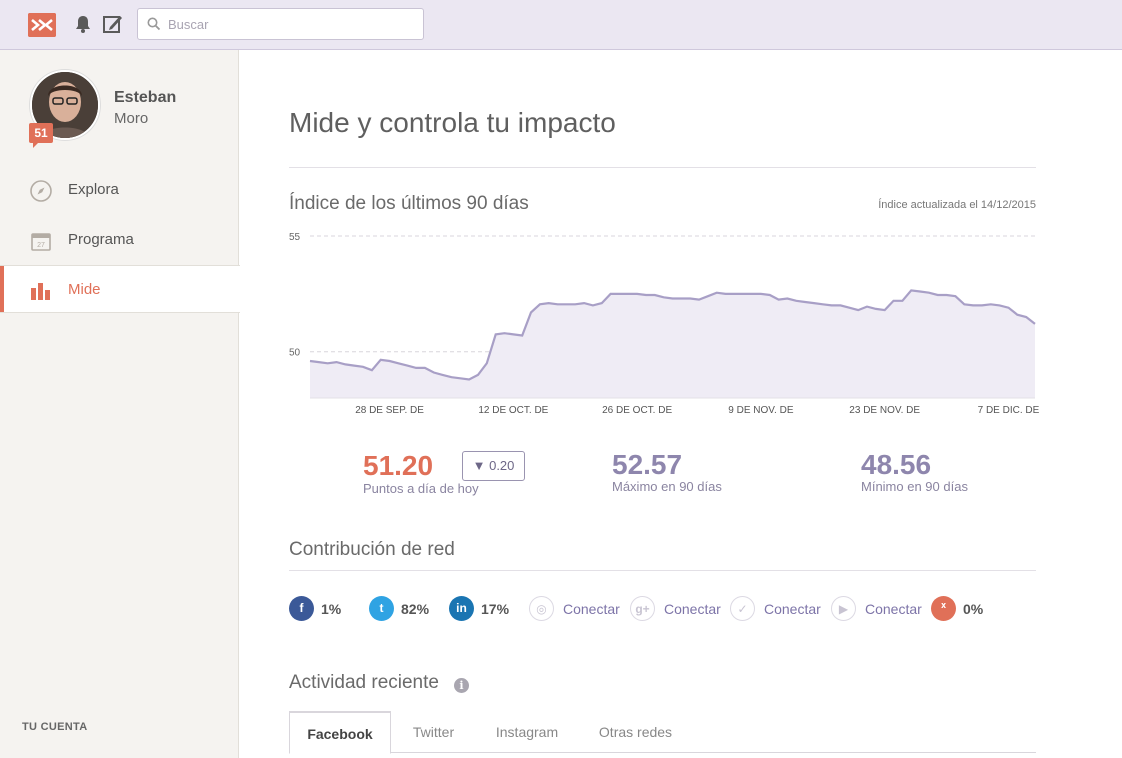  I want to click on x-tick-label: 7 DE DIC. DE, so click(1009, 410).